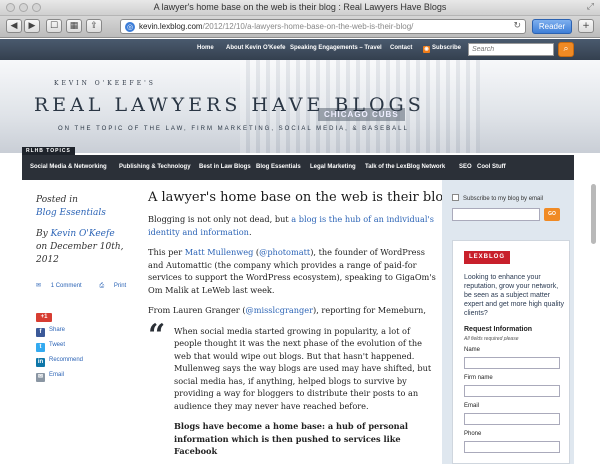  What do you see at coordinates (74, 26) in the screenshot?
I see `topsites-icon: ▦` at bounding box center [74, 26].